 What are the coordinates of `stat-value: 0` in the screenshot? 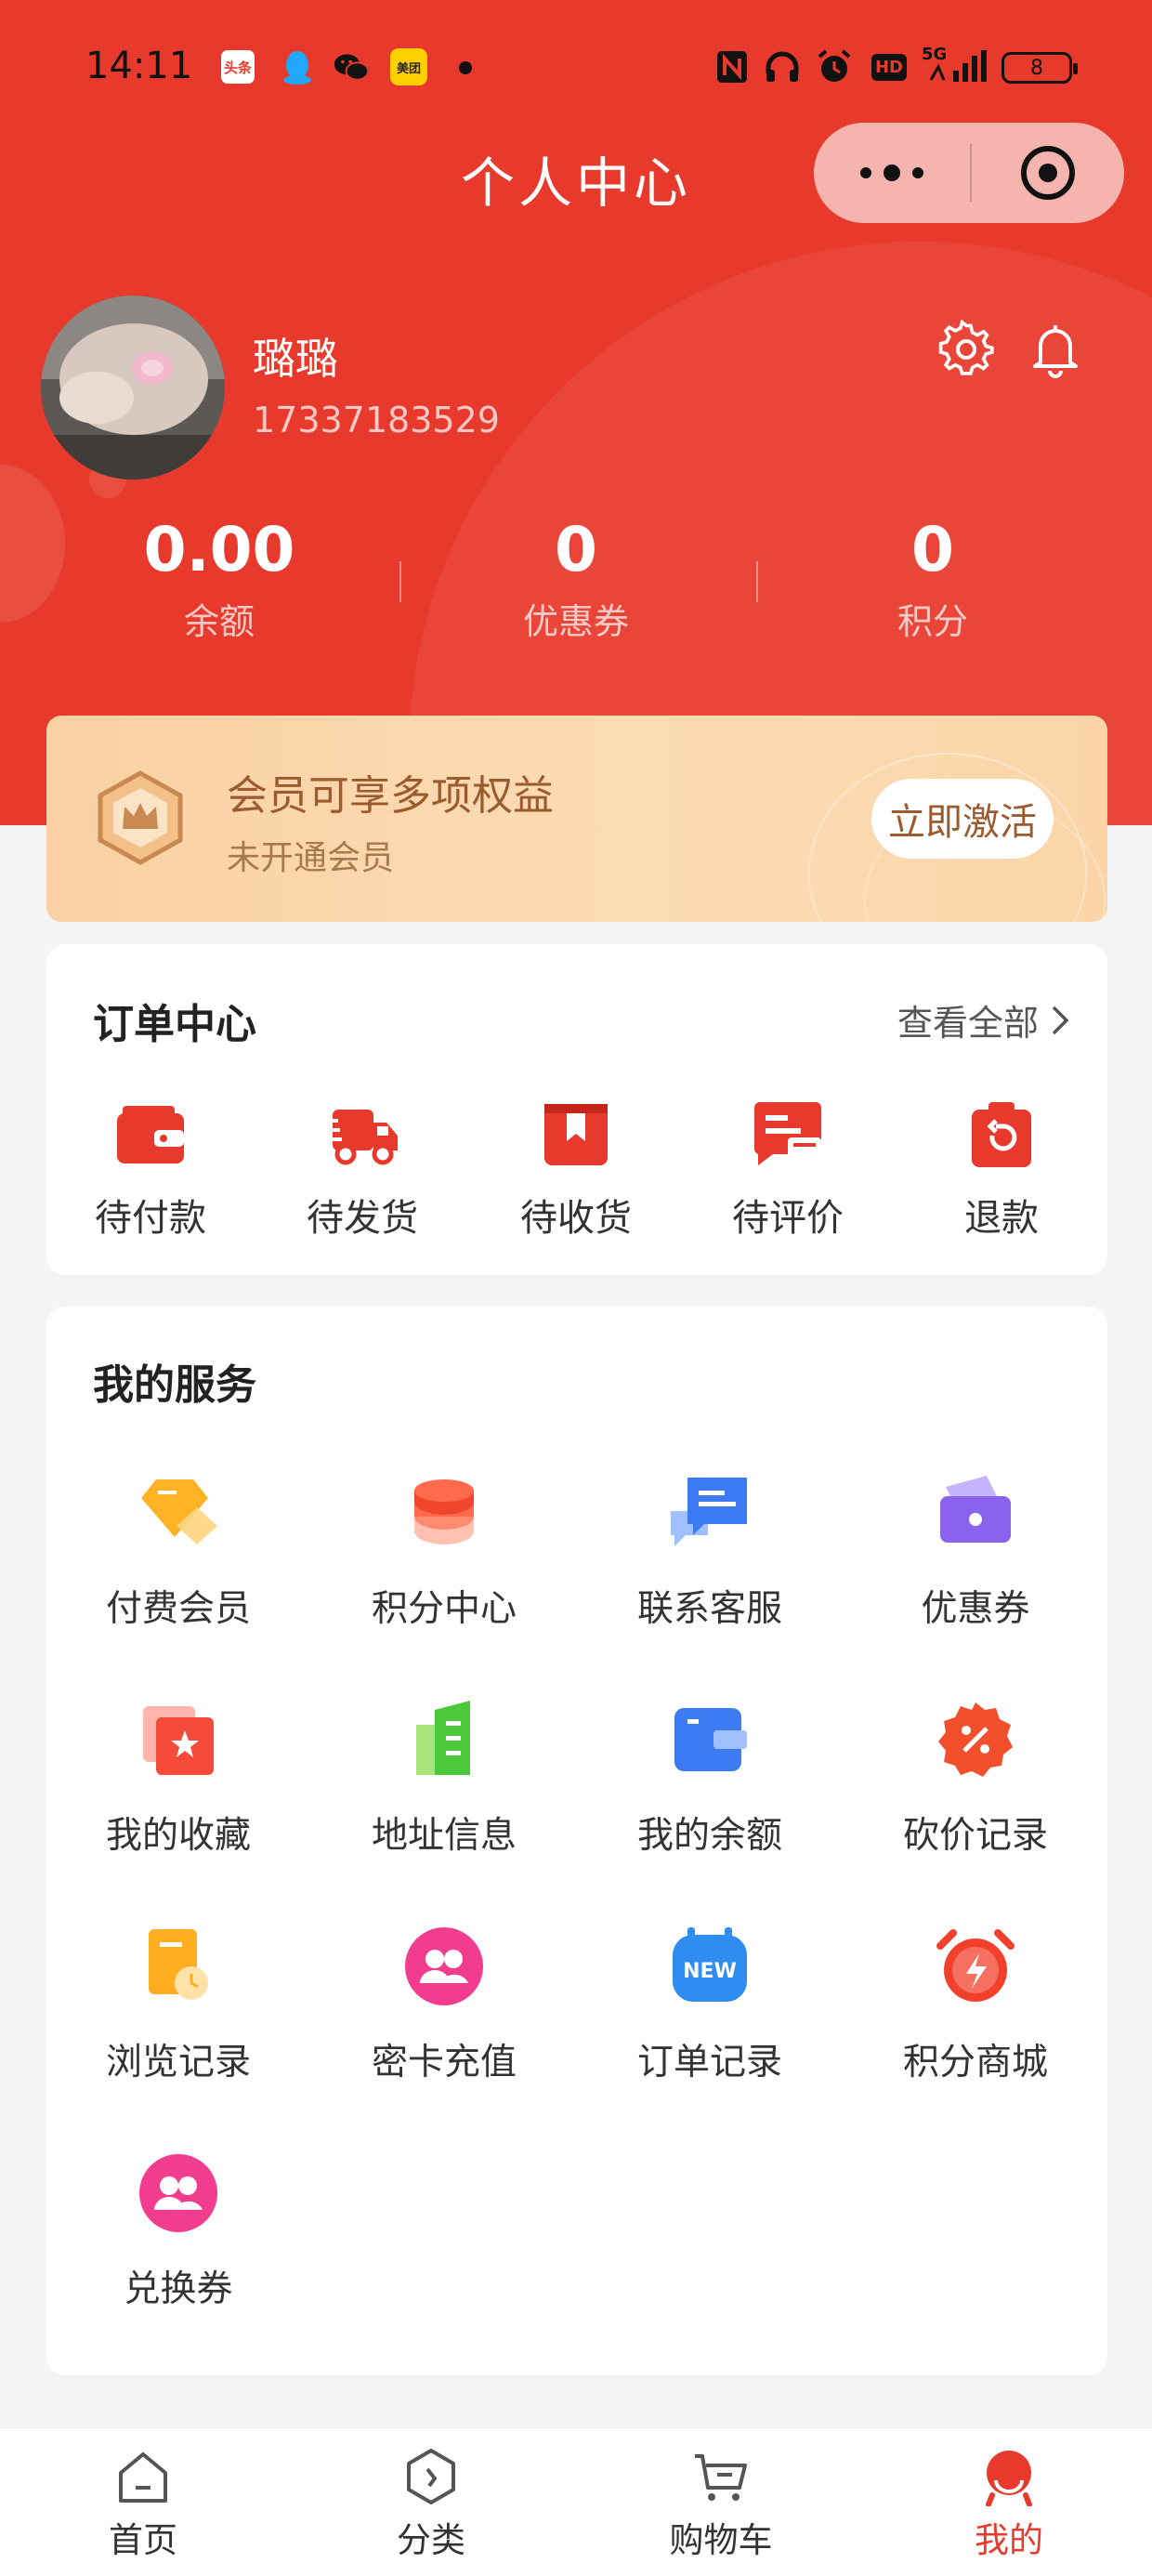 It's located at (576, 549).